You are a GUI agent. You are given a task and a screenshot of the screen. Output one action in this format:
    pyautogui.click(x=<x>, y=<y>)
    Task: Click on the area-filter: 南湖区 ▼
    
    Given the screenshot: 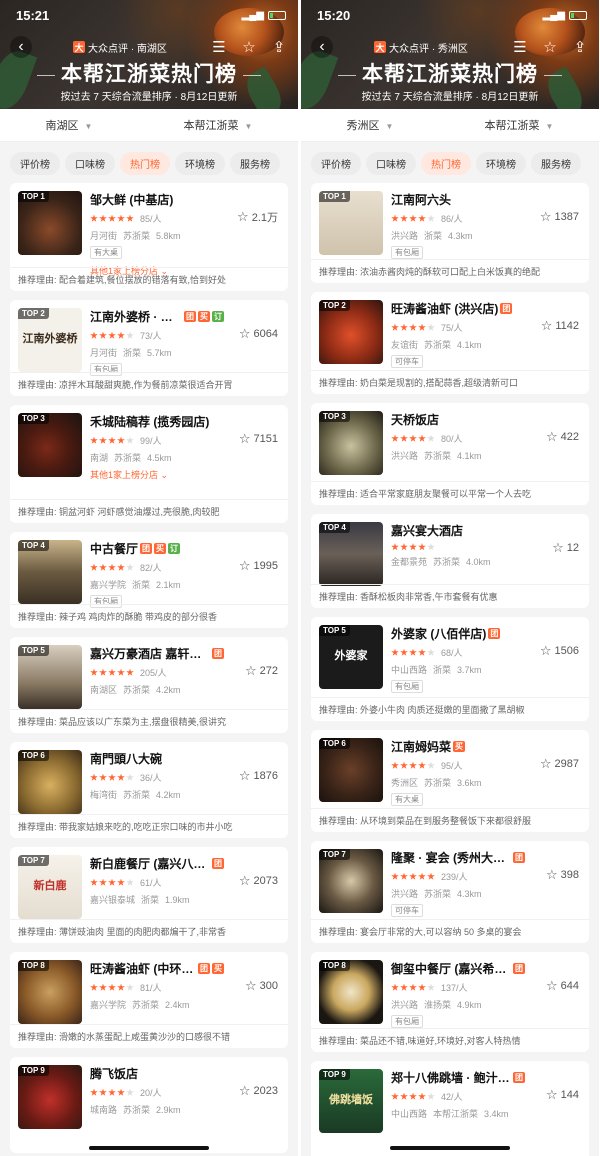 What is the action you would take?
    pyautogui.click(x=69, y=125)
    